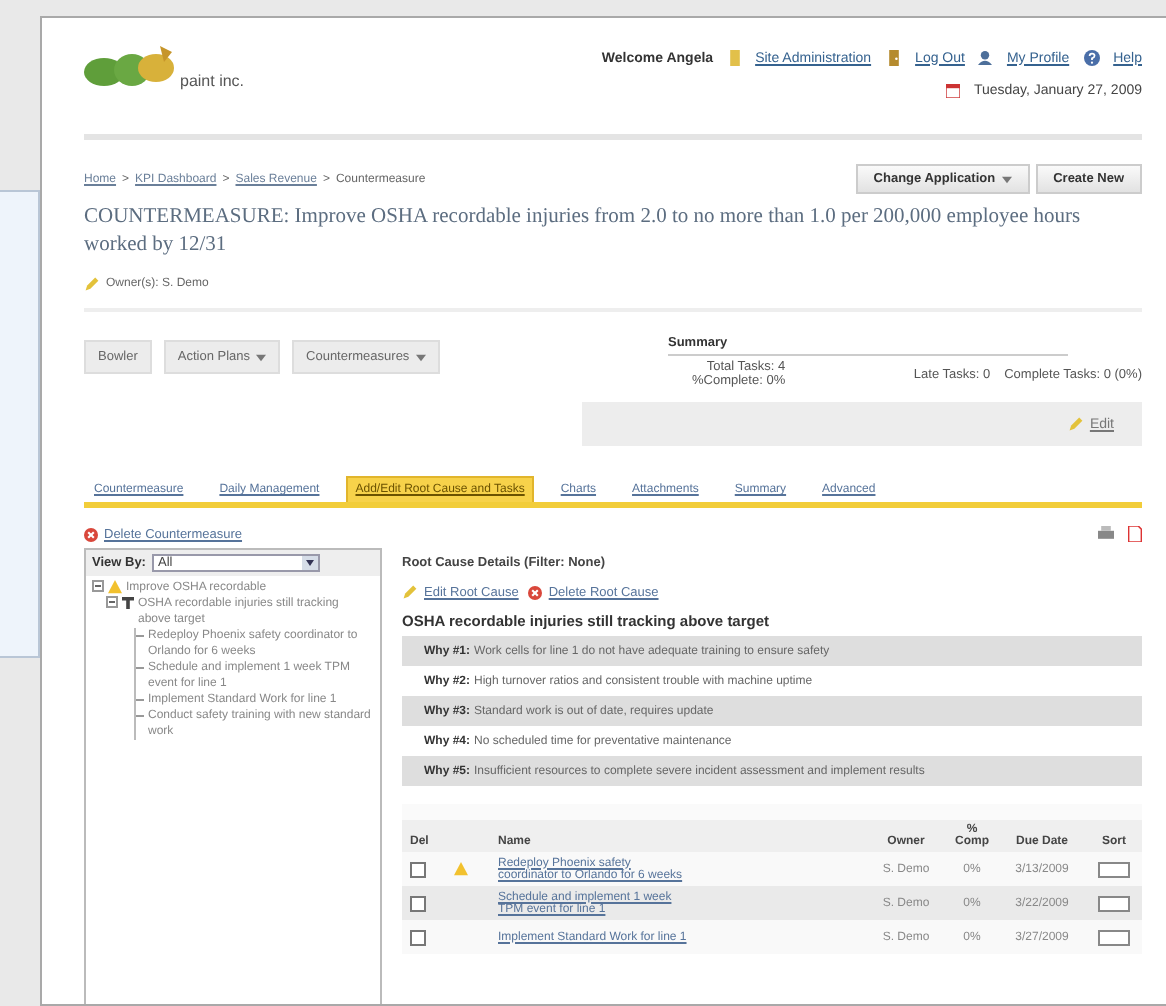 This screenshot has height=1006, width=1166. What do you see at coordinates (212, 81) in the screenshot?
I see `logo-text: paint inc.` at bounding box center [212, 81].